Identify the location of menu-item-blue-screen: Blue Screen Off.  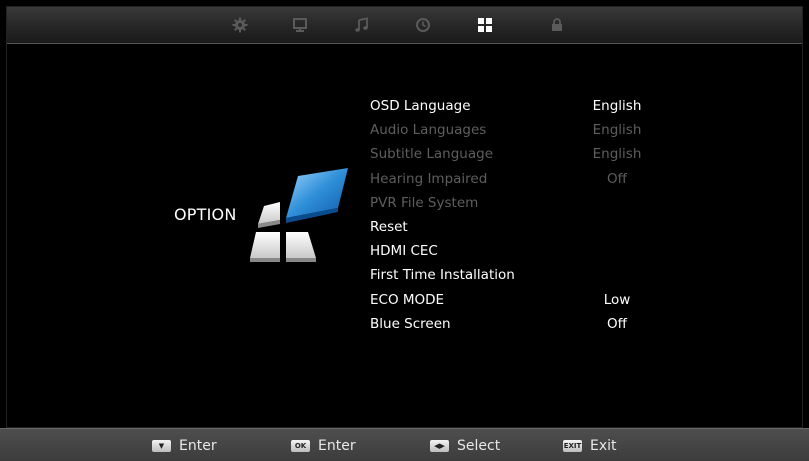
(520, 324).